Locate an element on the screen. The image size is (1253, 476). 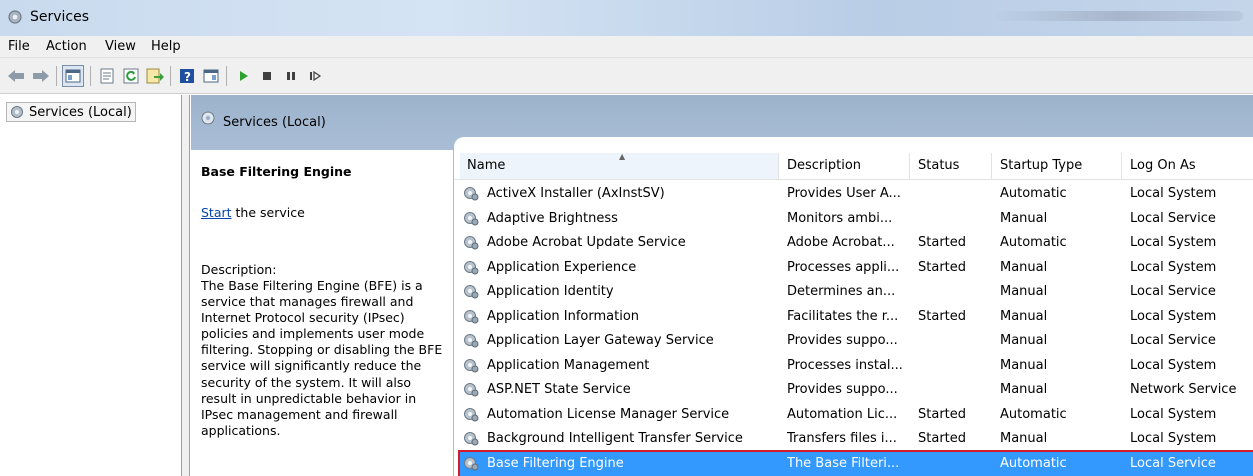
toolbar: ? is located at coordinates (626, 76).